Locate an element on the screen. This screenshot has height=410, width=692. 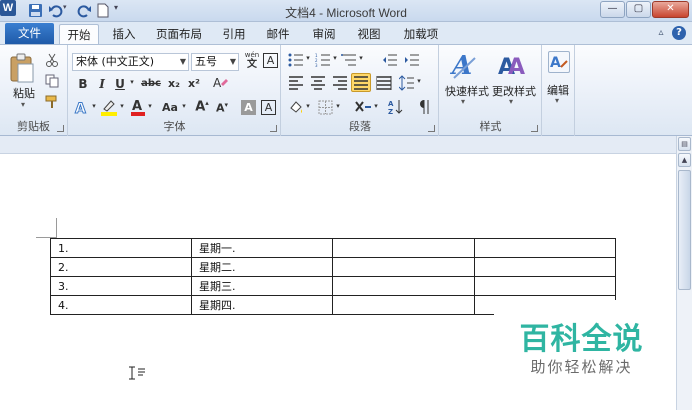
table-cell: 星期二. is located at coordinates (262, 267).